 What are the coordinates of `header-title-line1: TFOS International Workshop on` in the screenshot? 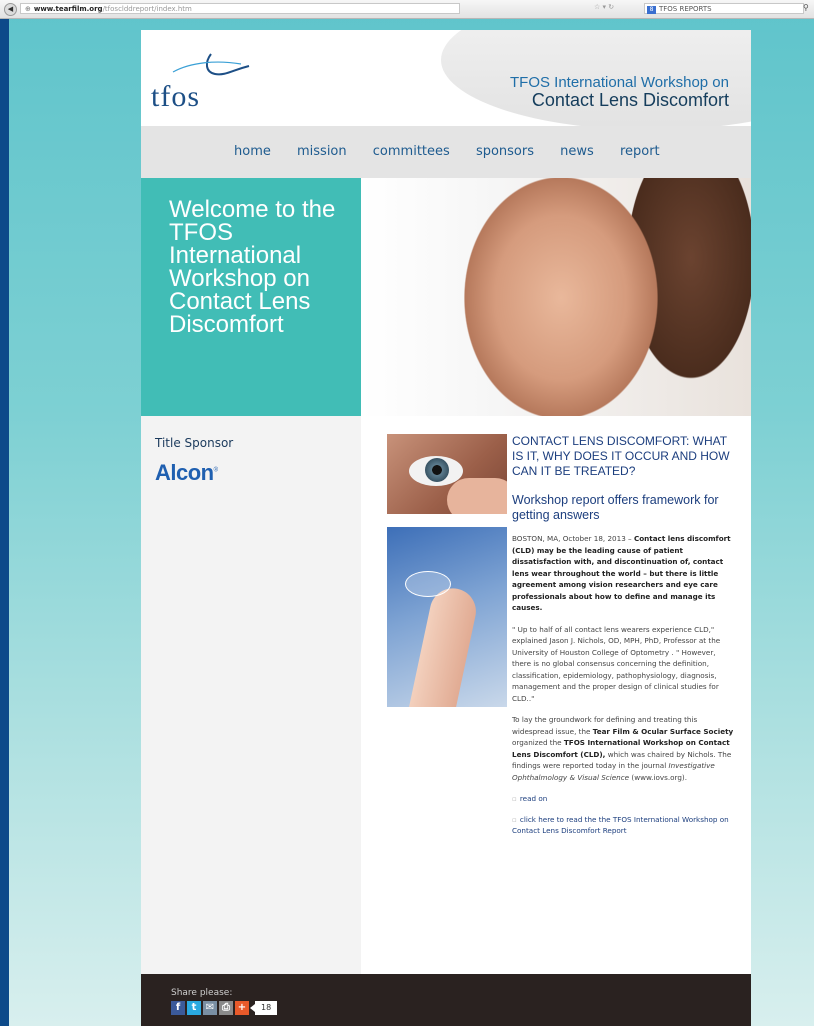 It's located at (619, 82).